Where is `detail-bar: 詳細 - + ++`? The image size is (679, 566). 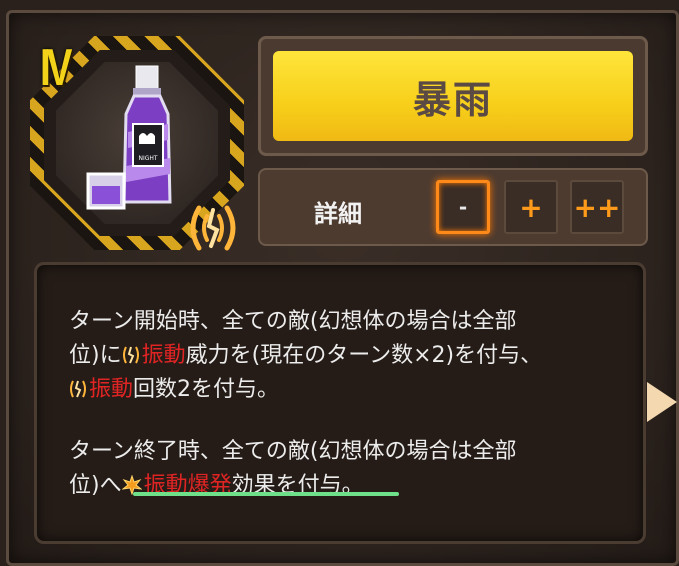
detail-bar: 詳細 - + ++ is located at coordinates (453, 207).